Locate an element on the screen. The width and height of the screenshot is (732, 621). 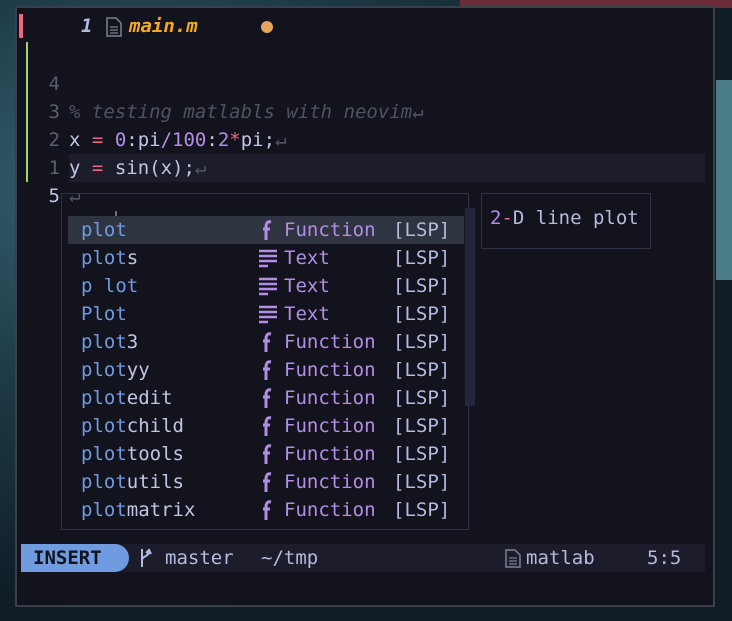
completion-item: Plot Text [LSP] is located at coordinates (266, 314).